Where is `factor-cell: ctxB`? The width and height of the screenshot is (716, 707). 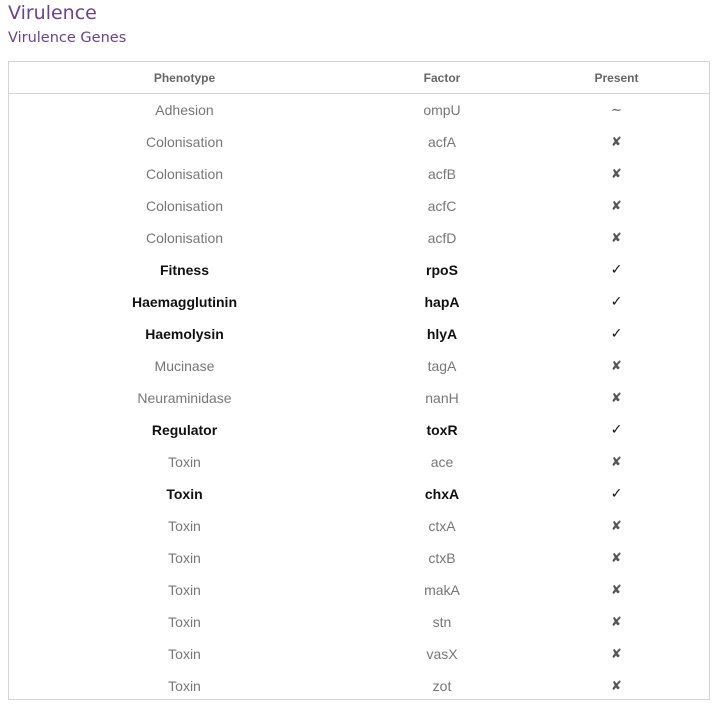 factor-cell: ctxB is located at coordinates (442, 558).